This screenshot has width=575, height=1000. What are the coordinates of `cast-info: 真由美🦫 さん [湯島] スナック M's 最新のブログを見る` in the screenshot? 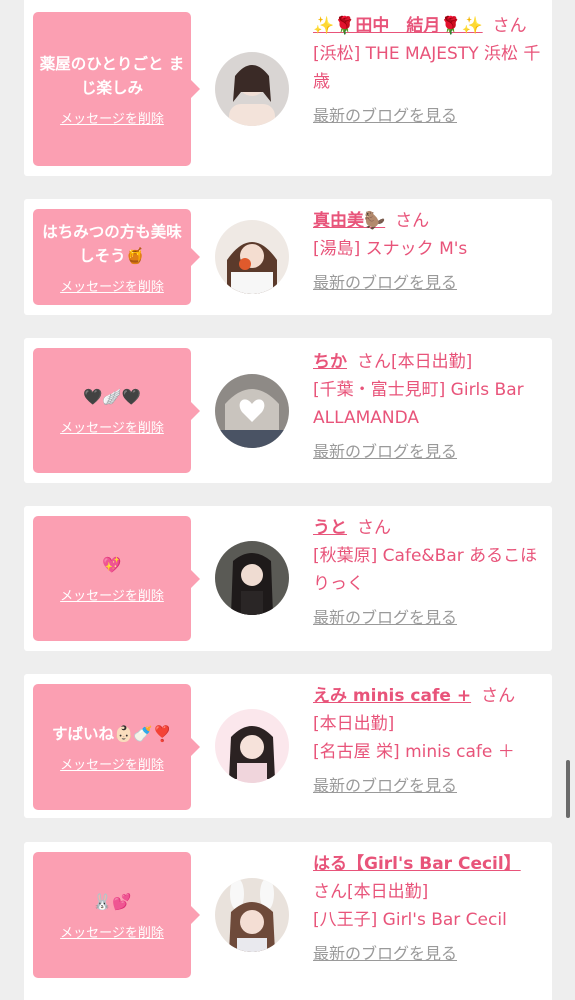 It's located at (429, 252).